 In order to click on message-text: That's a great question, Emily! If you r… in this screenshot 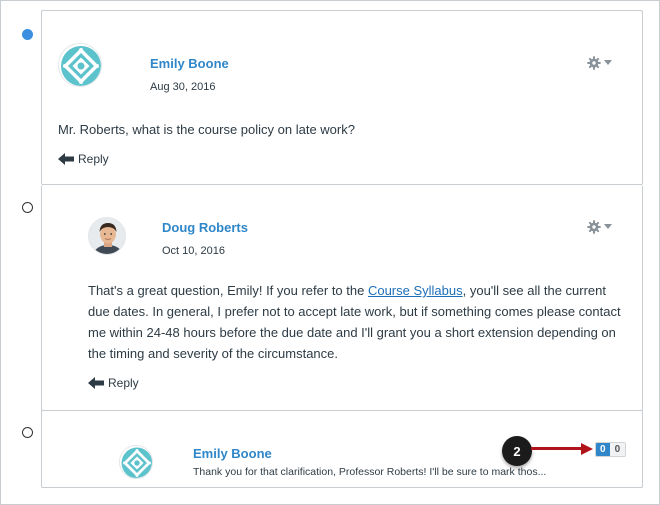, I will do `click(228, 290)`.